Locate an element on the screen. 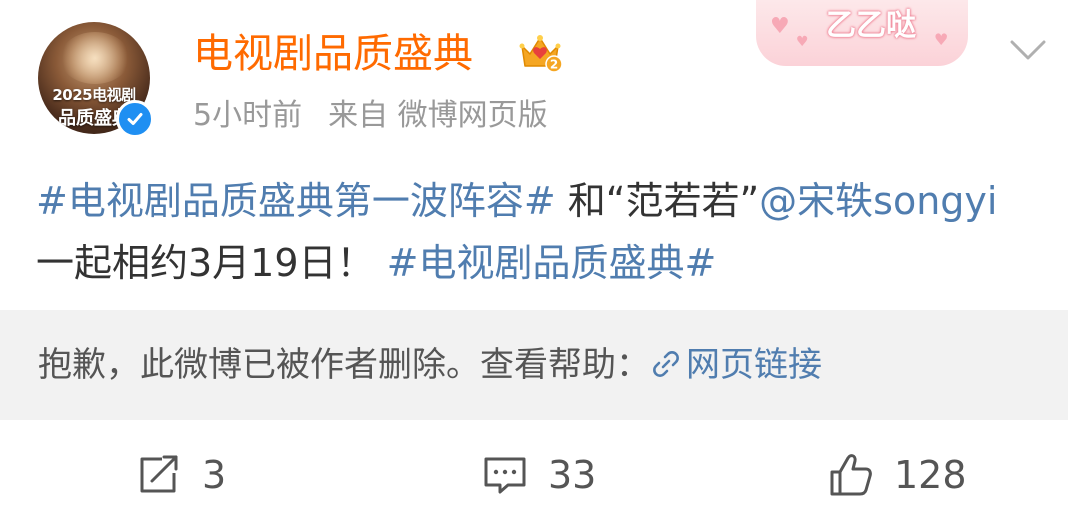  crown-icon: 2 is located at coordinates (540, 53).